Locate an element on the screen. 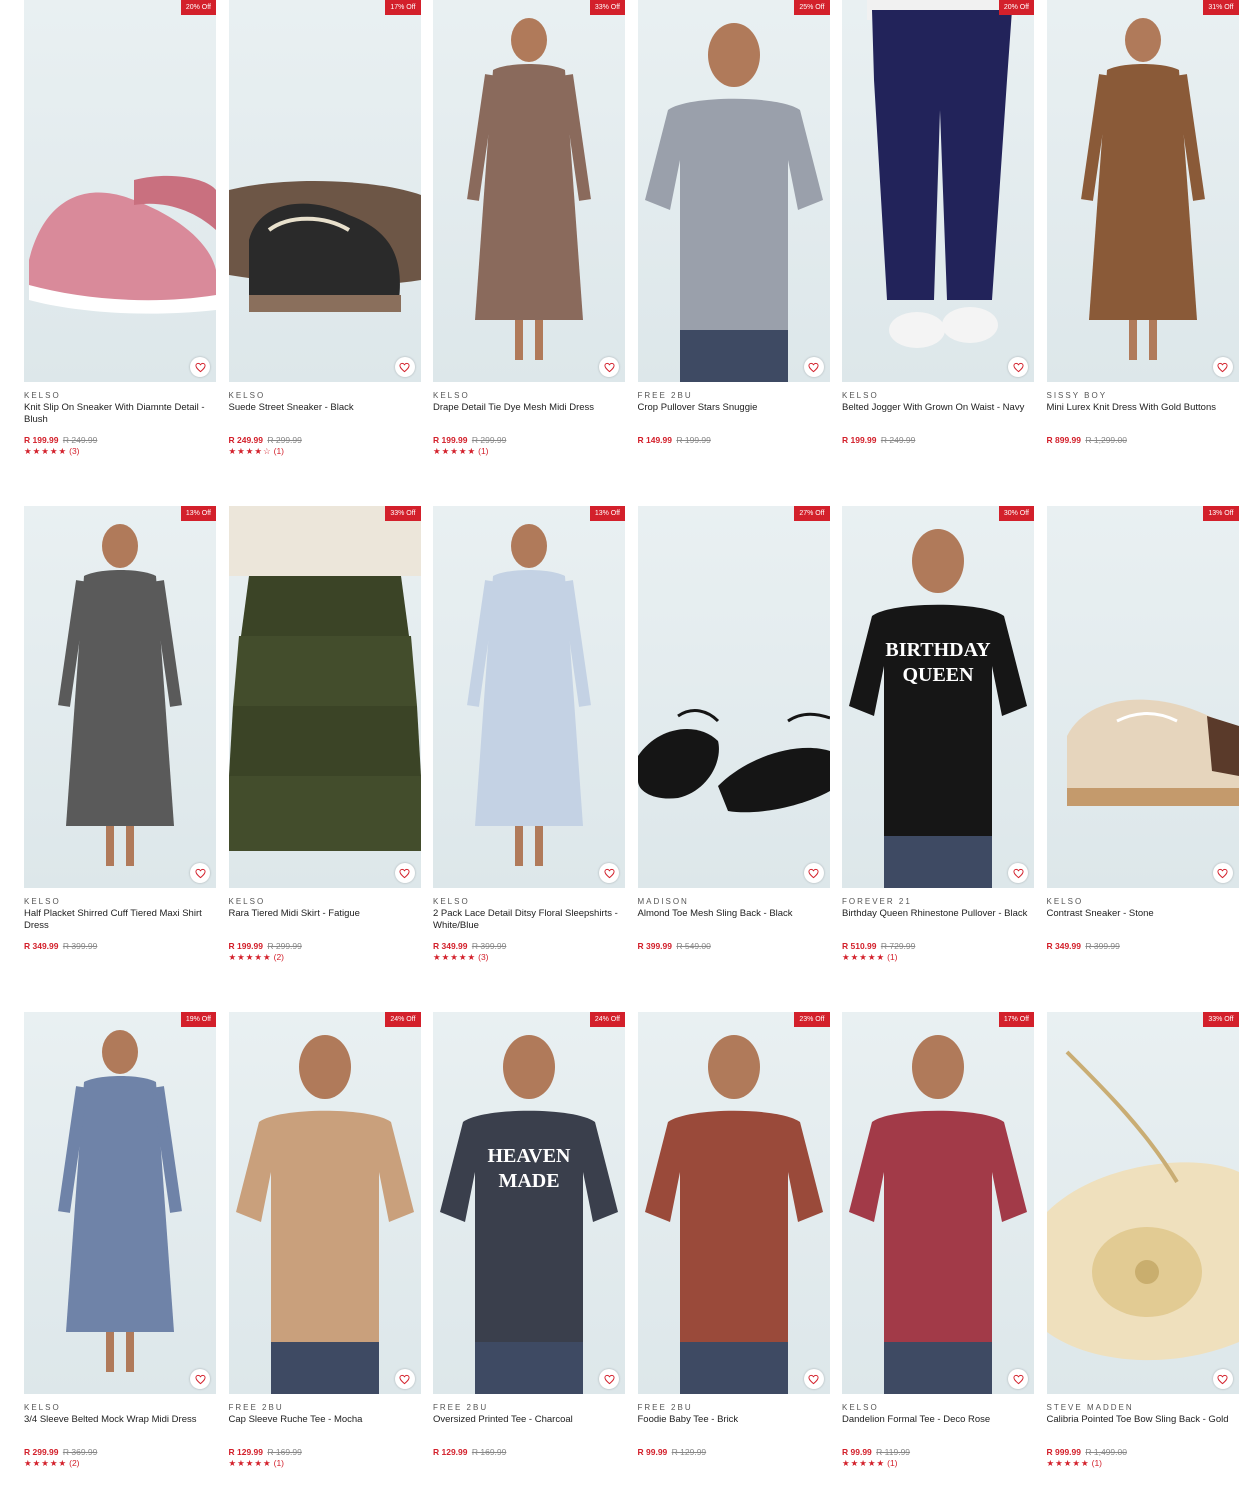  product-image: HEAVEN MADE 24% Off is located at coordinates (529, 1203).